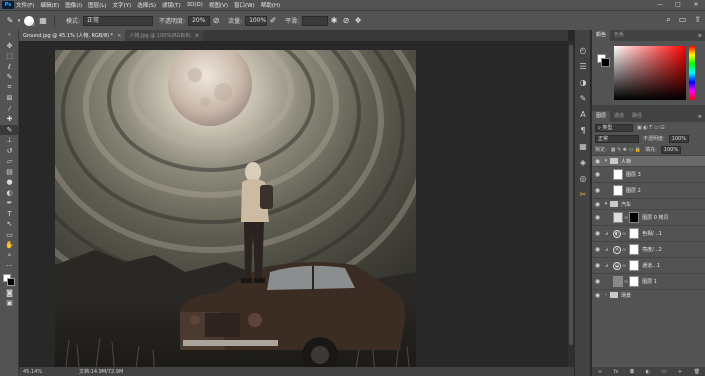 This screenshot has height=376, width=705. I want to click on quick-select-tool-icon: ✎, so click(9, 77).